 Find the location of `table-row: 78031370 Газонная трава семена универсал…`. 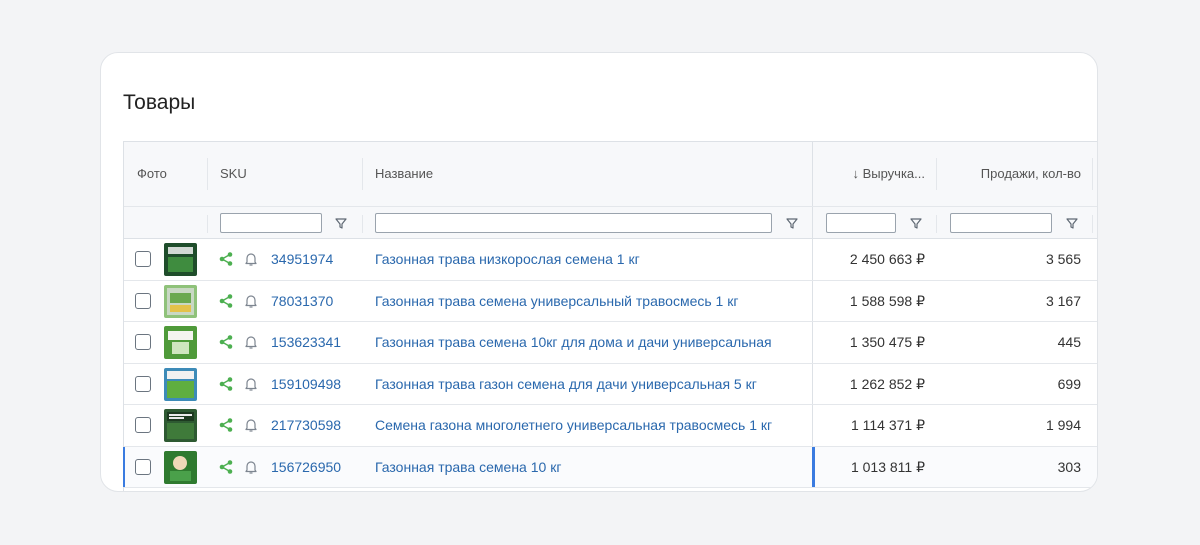

table-row: 78031370 Газонная трава семена универсал… is located at coordinates (610, 301).